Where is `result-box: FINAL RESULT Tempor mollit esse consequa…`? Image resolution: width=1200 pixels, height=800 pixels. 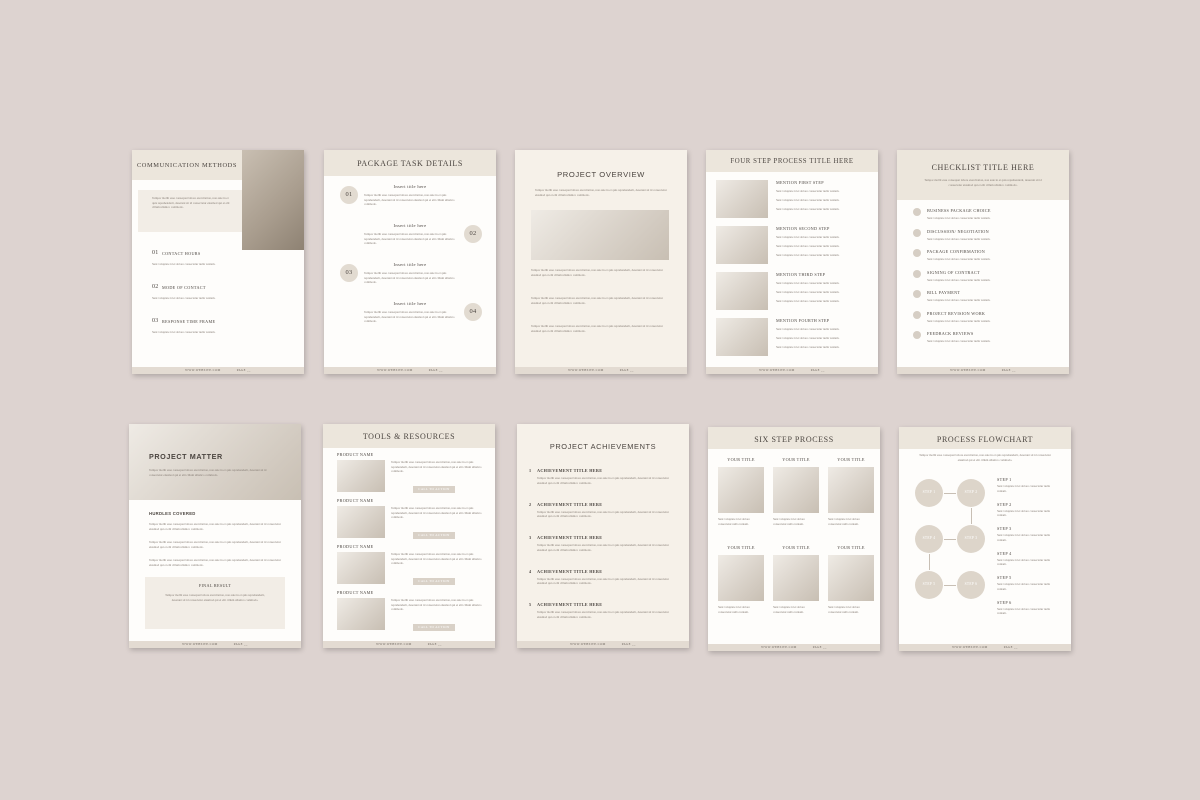
result-box: FINAL RESULT Tempor mollit esse consequa… is located at coordinates (215, 603).